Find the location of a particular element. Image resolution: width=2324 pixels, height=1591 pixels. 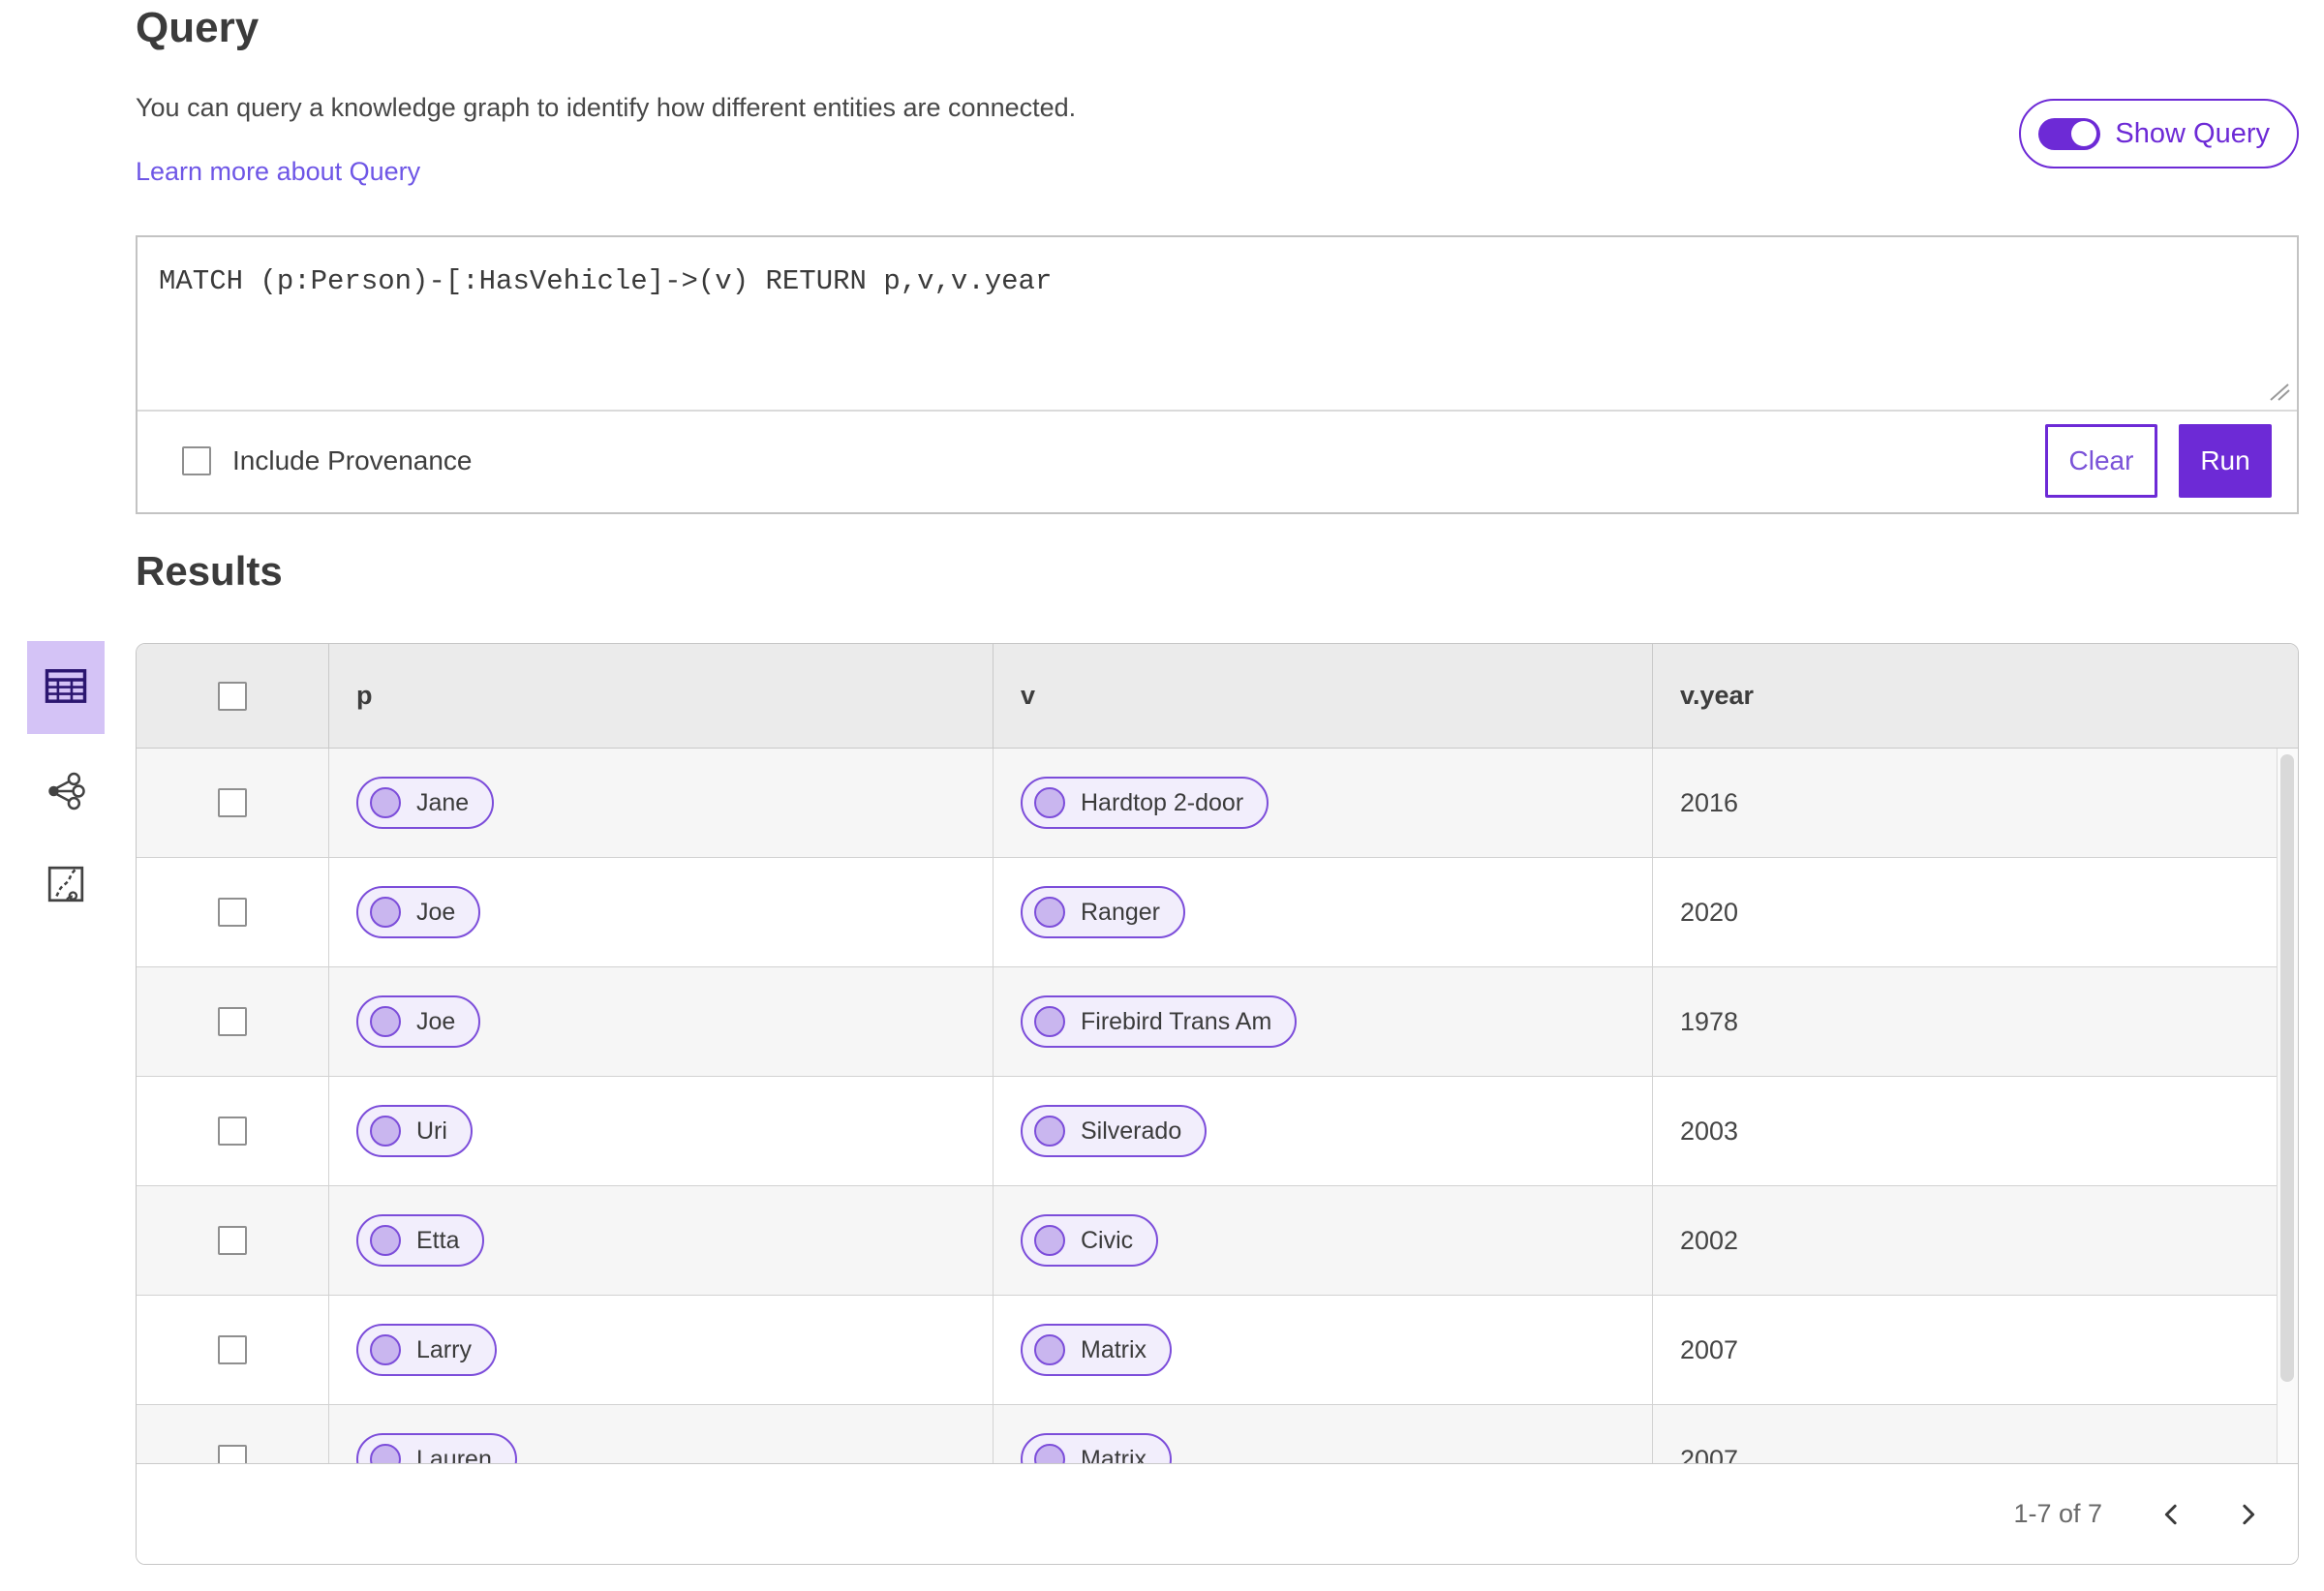

graph-view-icon is located at coordinates (66, 792).